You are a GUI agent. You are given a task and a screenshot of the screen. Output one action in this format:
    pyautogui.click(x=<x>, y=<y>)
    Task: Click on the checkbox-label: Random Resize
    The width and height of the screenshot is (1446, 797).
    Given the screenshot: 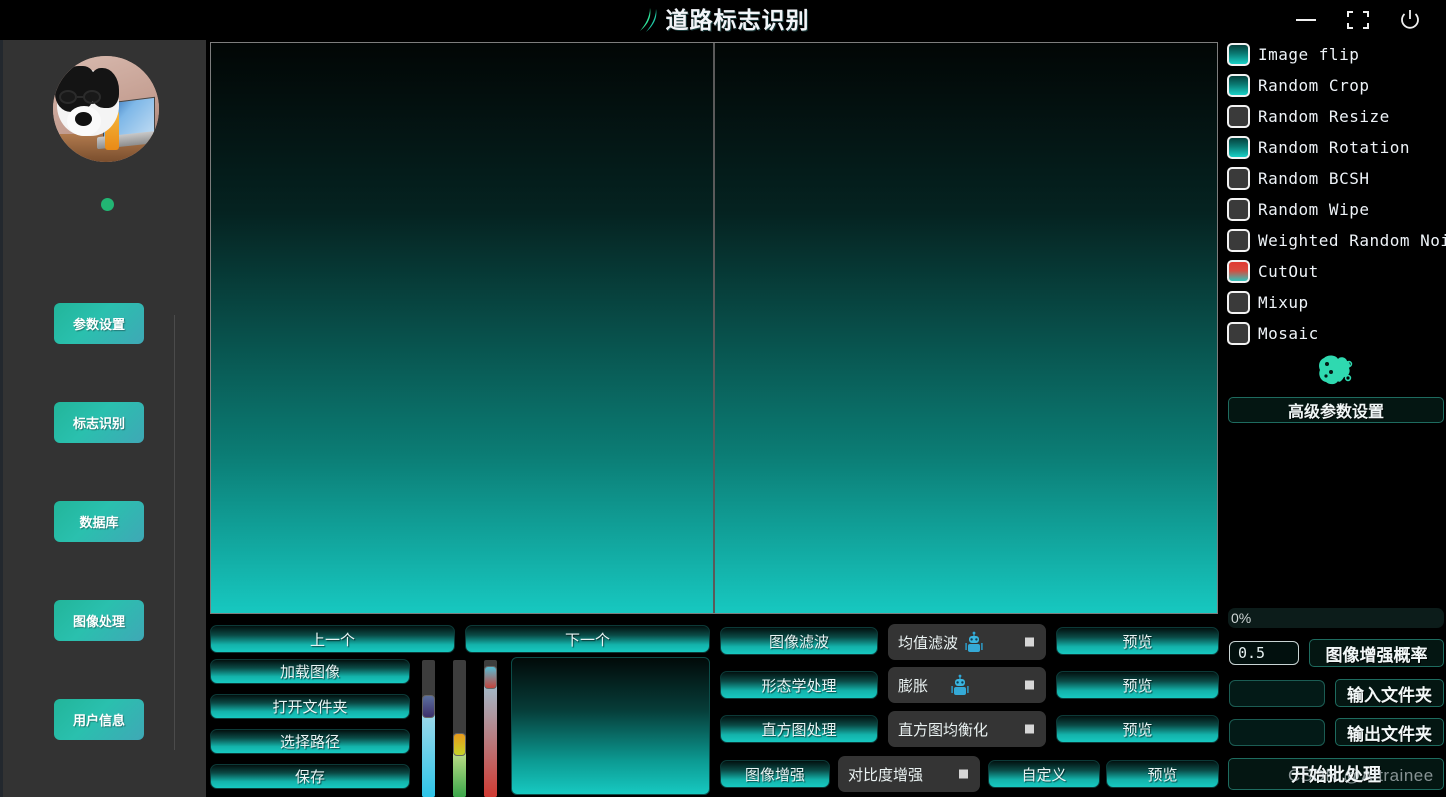 What is the action you would take?
    pyautogui.click(x=1324, y=116)
    